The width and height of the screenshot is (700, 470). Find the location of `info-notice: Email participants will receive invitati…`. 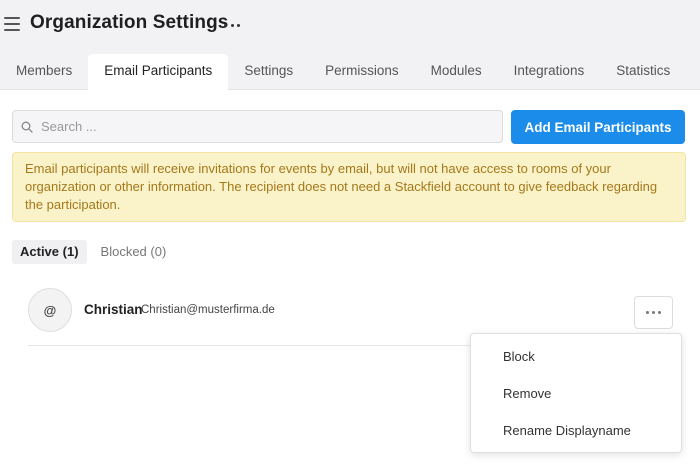

info-notice: Email participants will receive invitati… is located at coordinates (349, 187).